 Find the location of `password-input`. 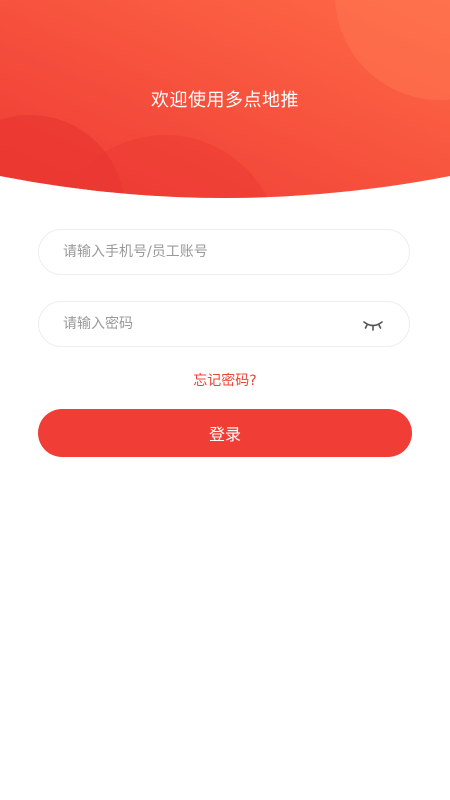

password-input is located at coordinates (213, 324).